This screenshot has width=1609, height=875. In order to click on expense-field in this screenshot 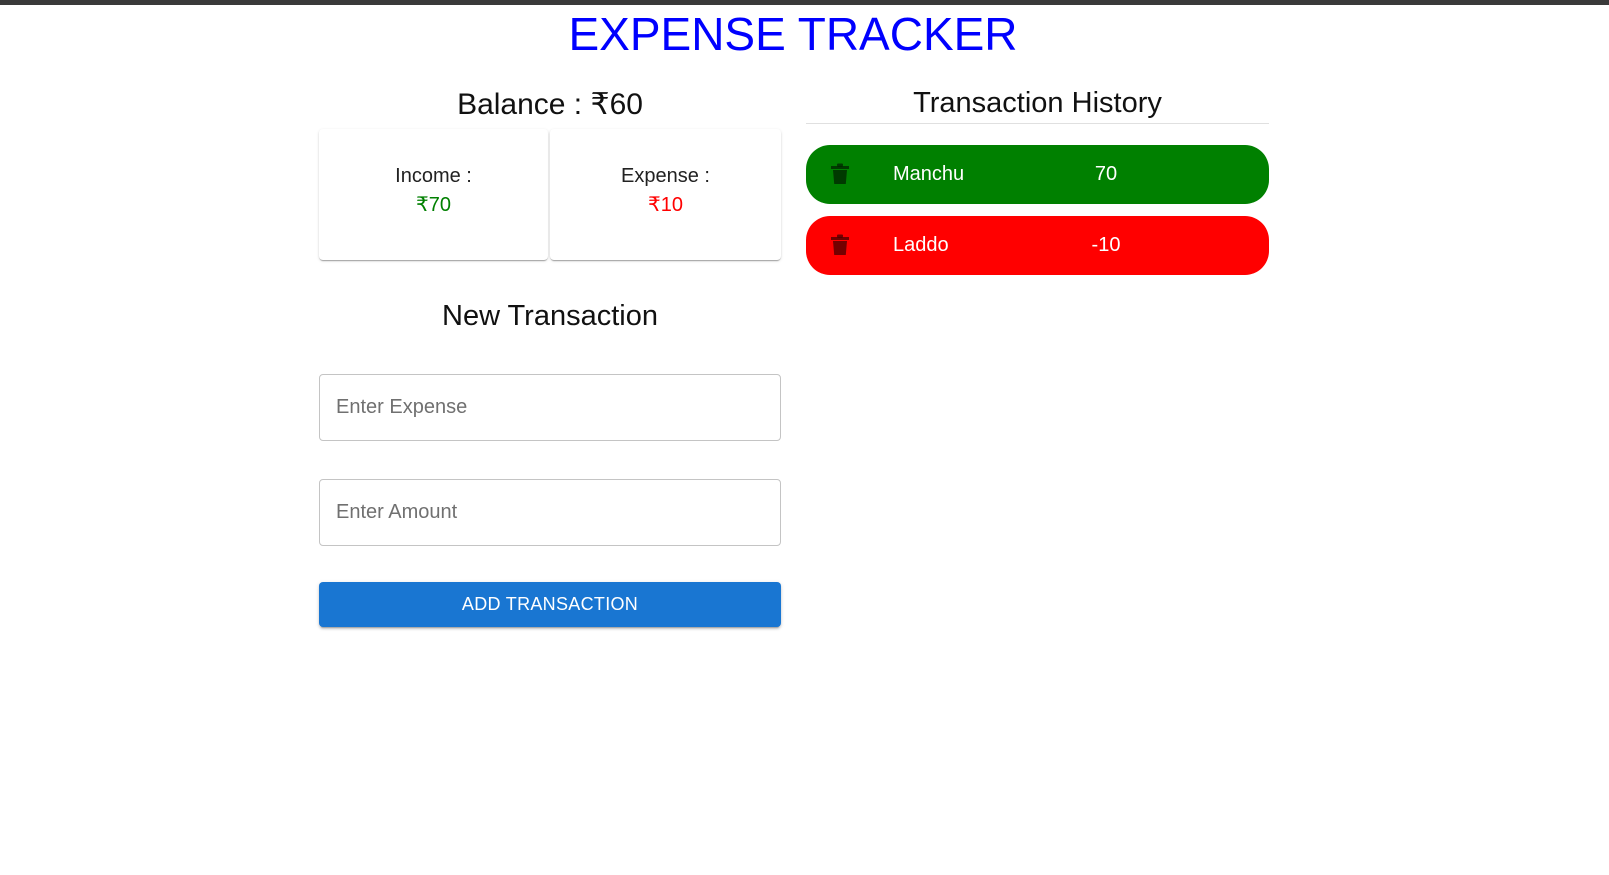, I will do `click(550, 407)`.